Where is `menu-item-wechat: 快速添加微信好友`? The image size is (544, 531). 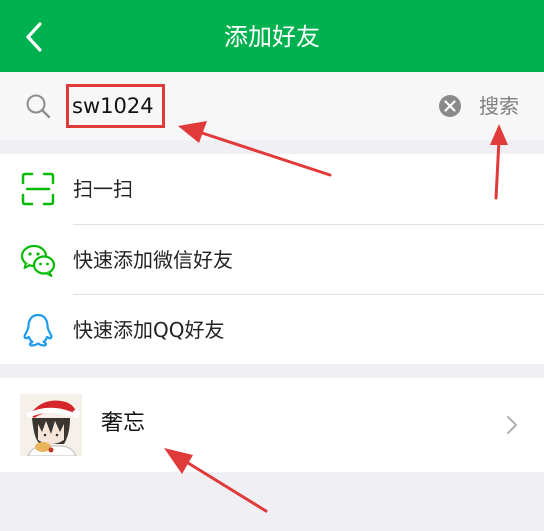 menu-item-wechat: 快速添加微信好友 is located at coordinates (272, 260).